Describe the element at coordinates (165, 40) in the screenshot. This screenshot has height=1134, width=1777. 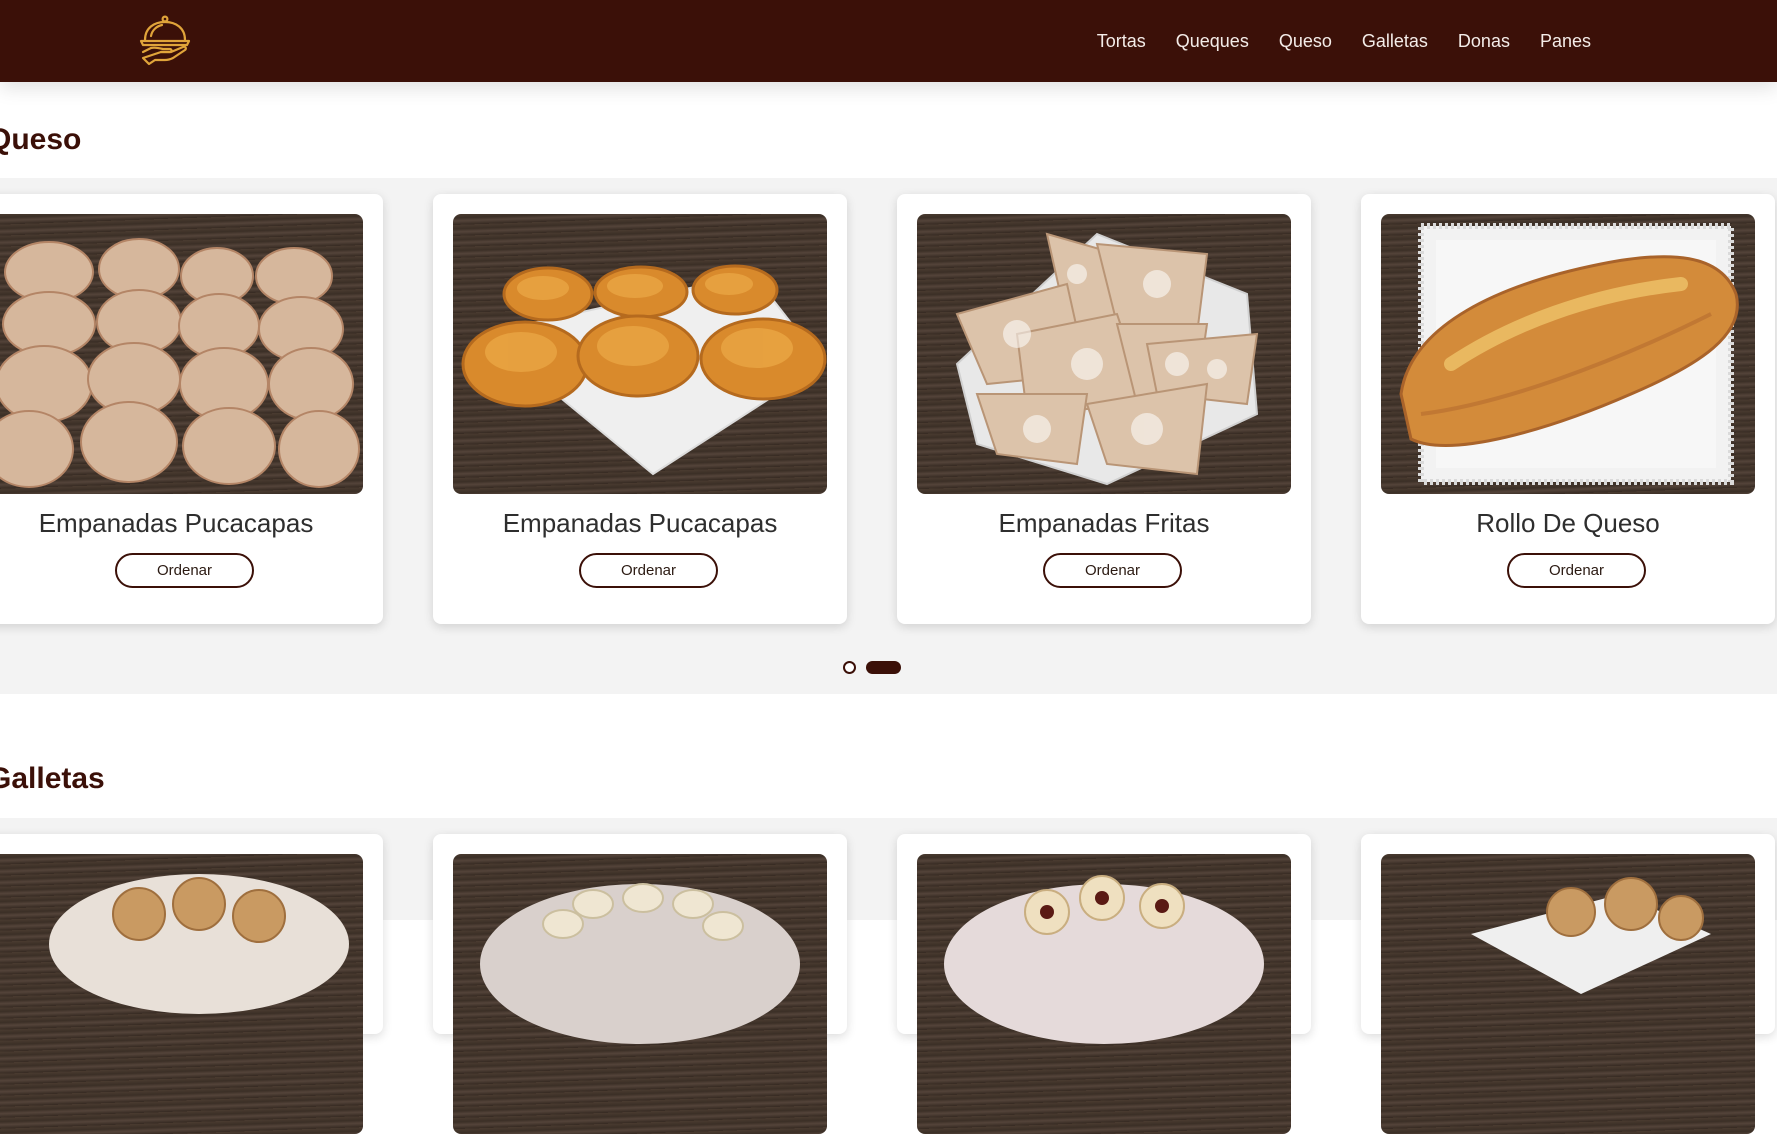
I see `cloche-serving-icon` at that location.